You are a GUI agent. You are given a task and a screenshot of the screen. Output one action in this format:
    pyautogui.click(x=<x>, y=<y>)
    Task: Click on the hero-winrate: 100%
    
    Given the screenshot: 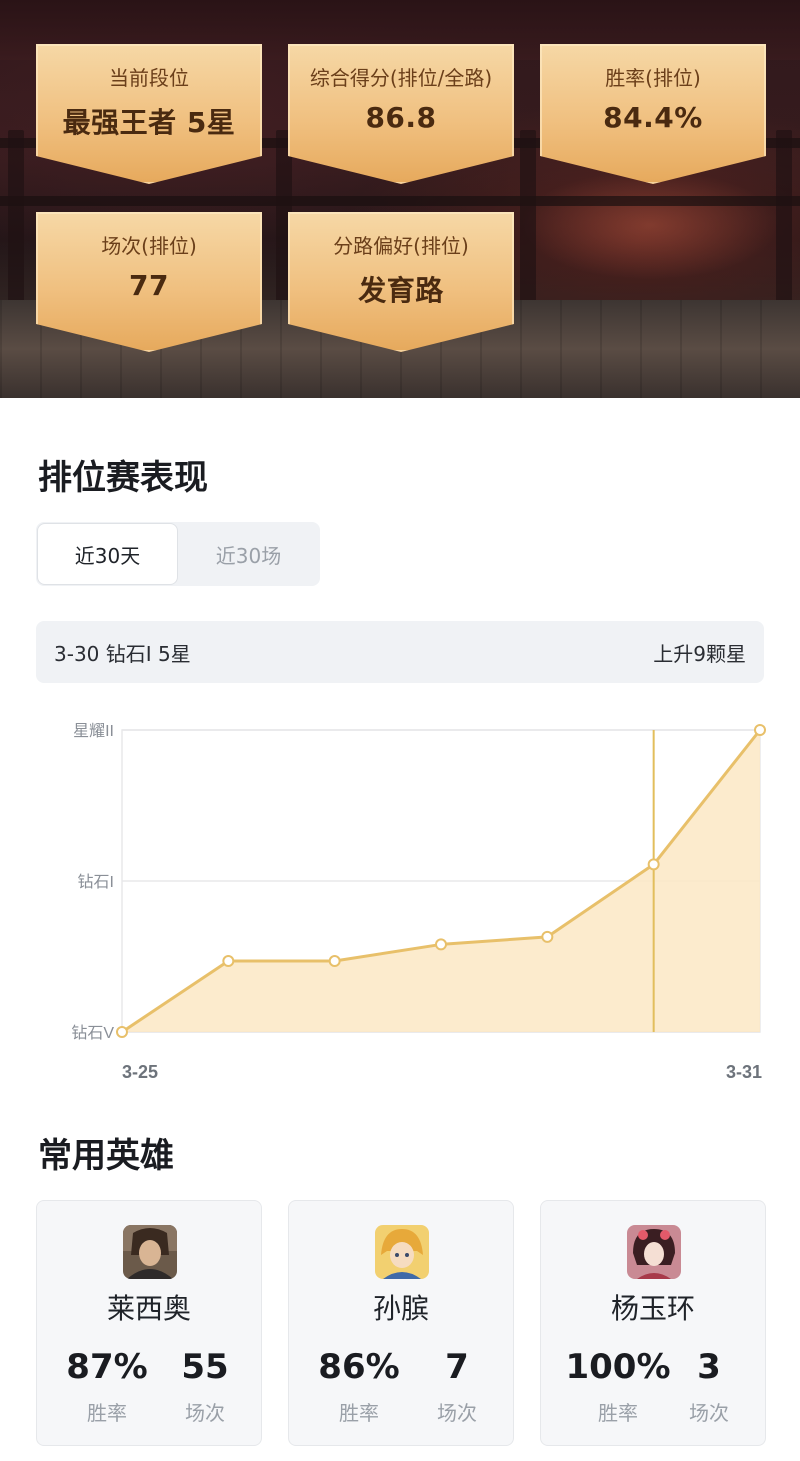 What is the action you would take?
    pyautogui.click(x=618, y=1367)
    